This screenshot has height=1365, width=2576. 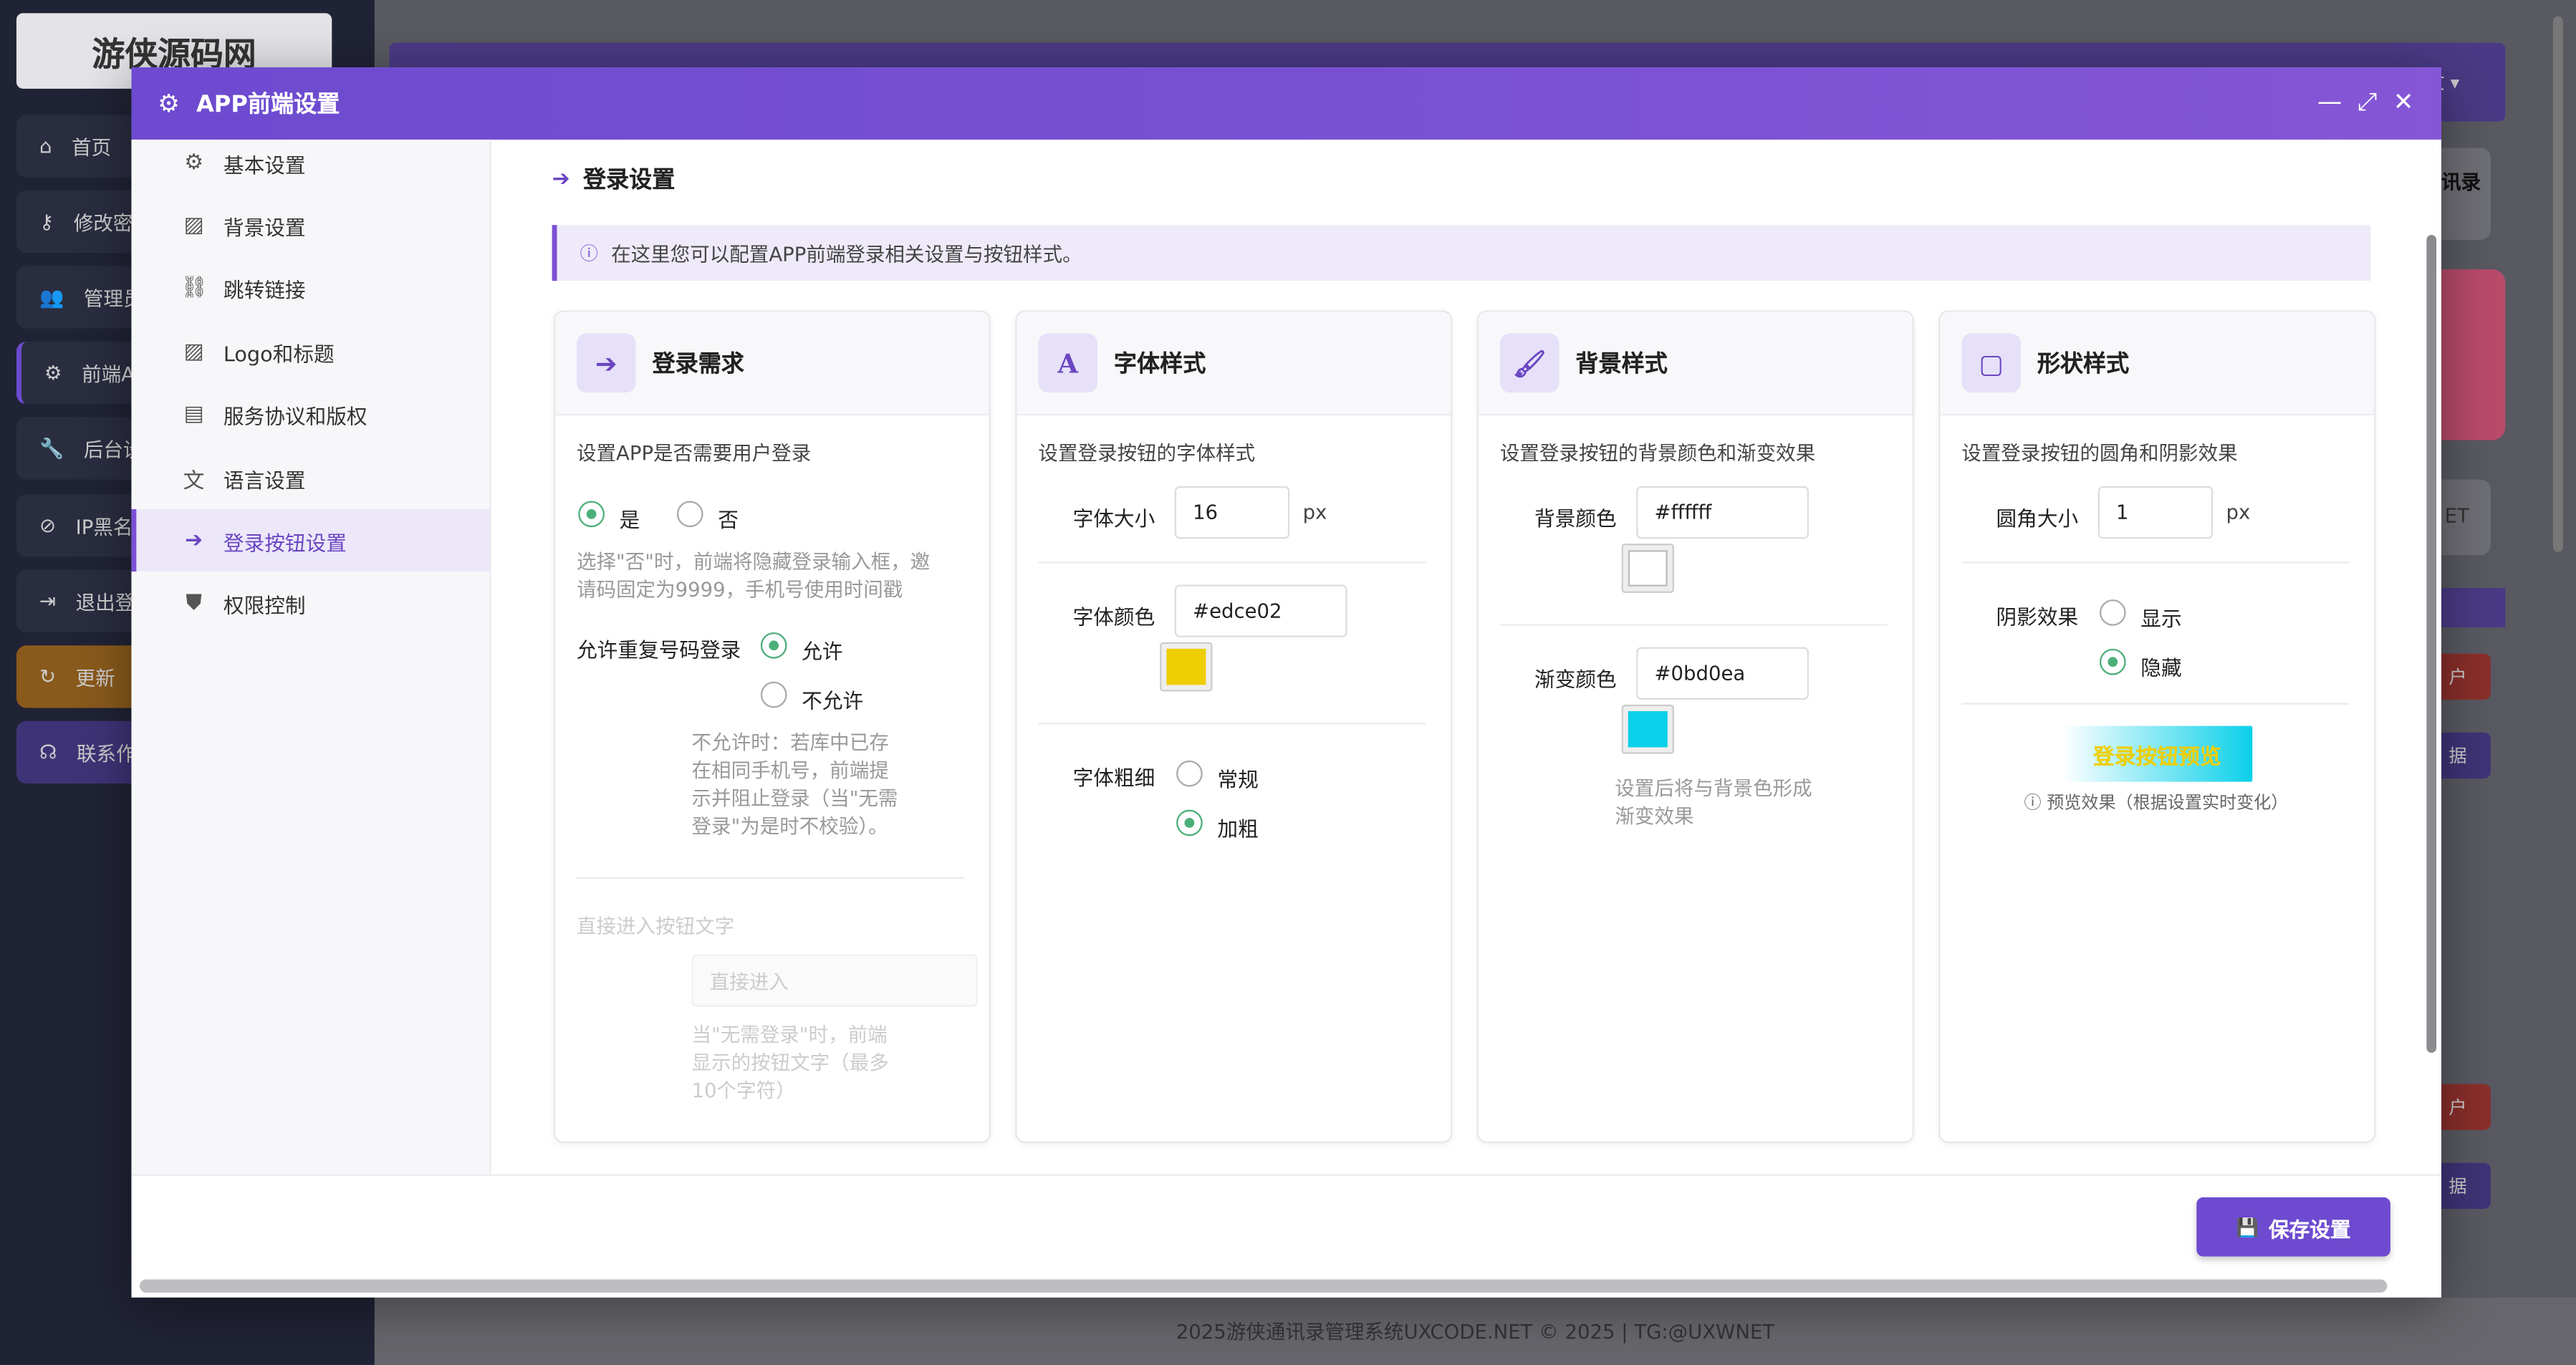 What do you see at coordinates (194, 604) in the screenshot?
I see `shield-icon: ⛊` at bounding box center [194, 604].